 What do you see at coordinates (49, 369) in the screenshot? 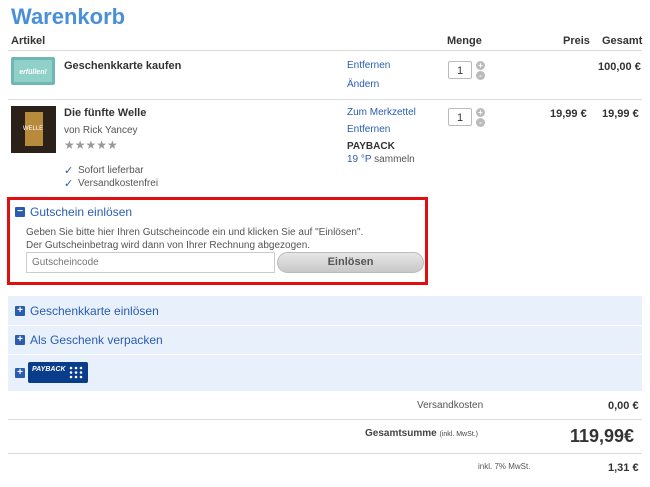
I see `payback-logo-text: PAYBACK` at bounding box center [49, 369].